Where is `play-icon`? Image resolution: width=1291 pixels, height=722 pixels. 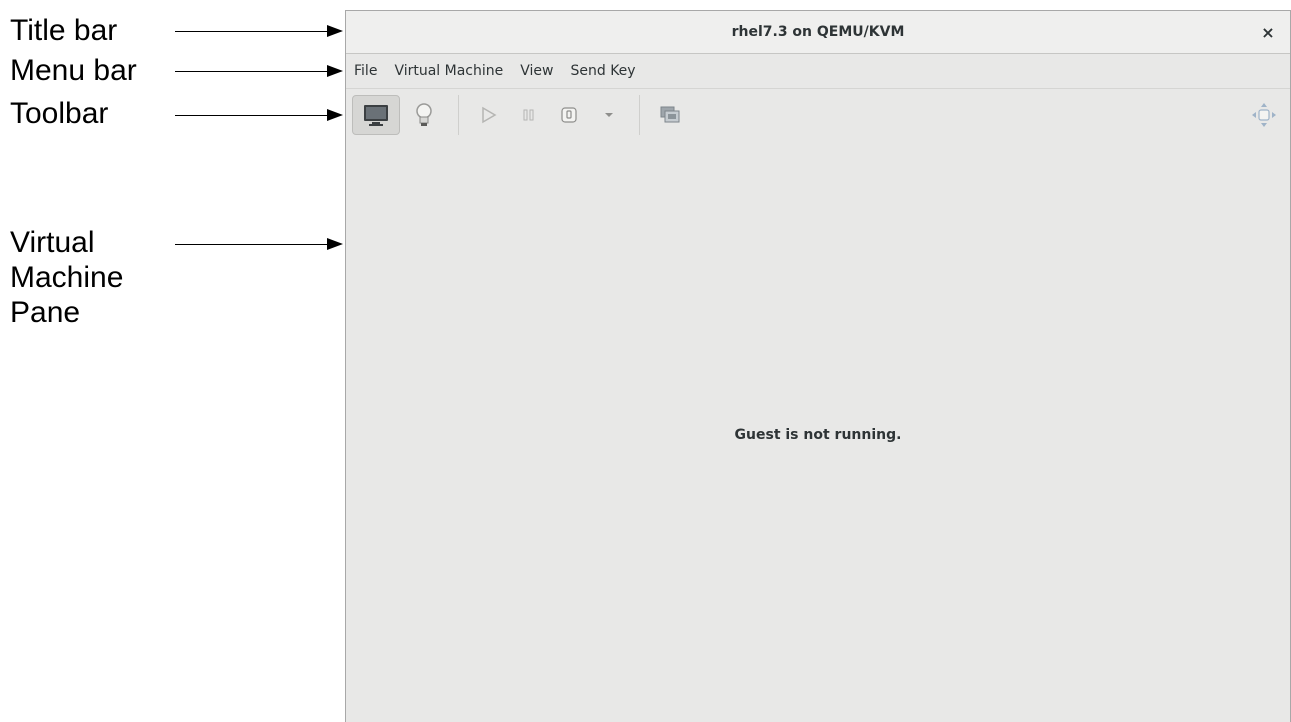 play-icon is located at coordinates (489, 115).